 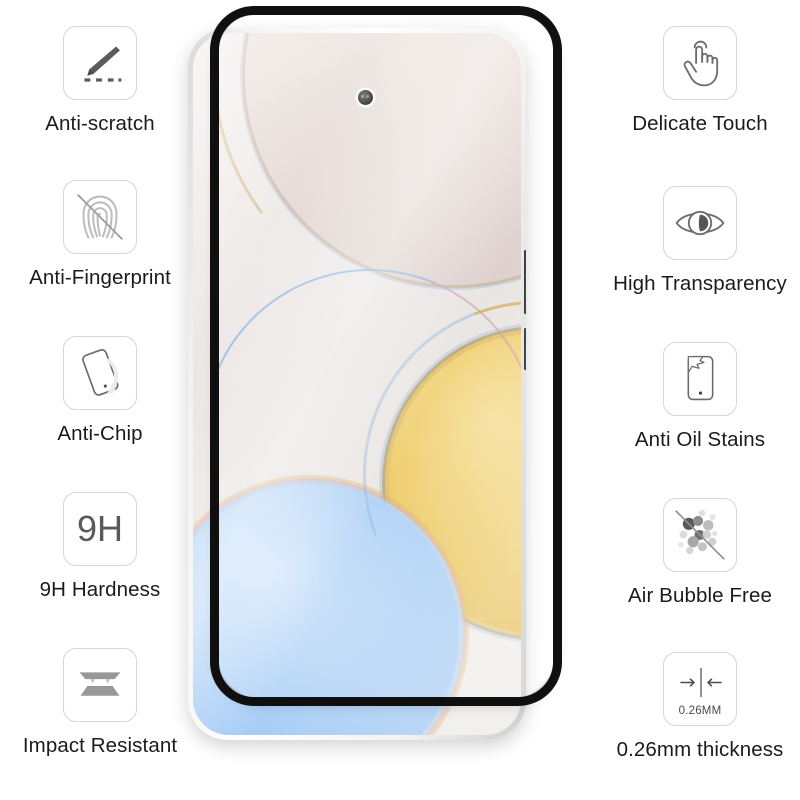 What do you see at coordinates (700, 595) in the screenshot?
I see `feature-label: Air Bubble Free` at bounding box center [700, 595].